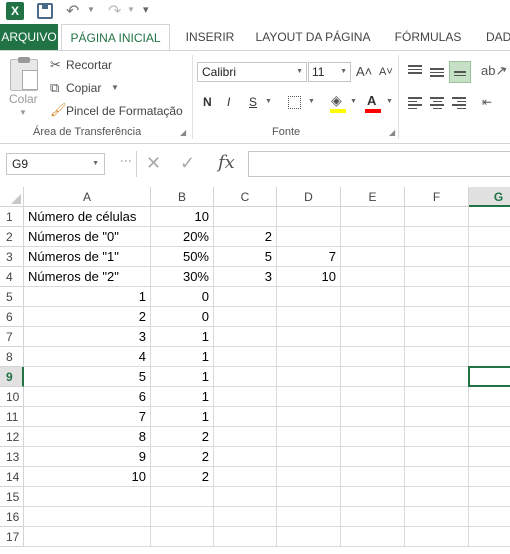  What do you see at coordinates (373, 337) in the screenshot?
I see `cell-e7` at bounding box center [373, 337].